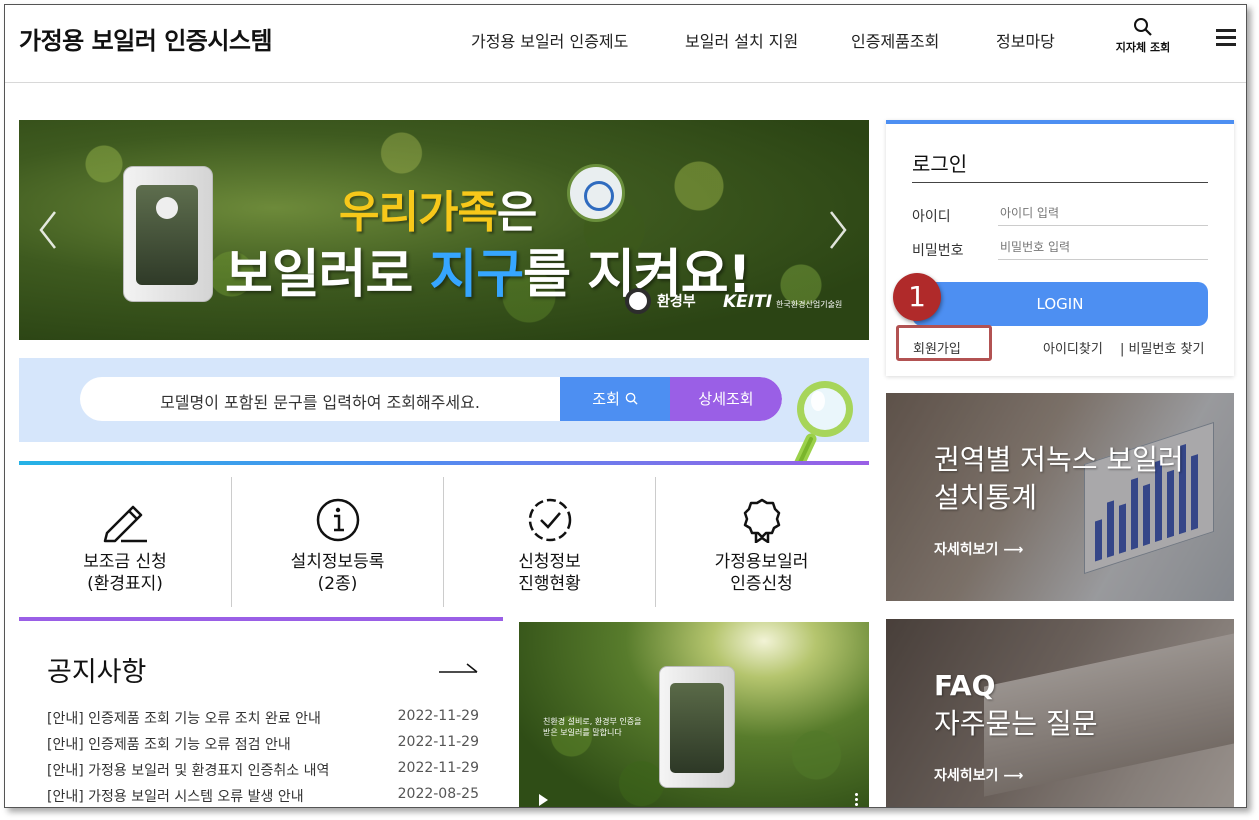  I want to click on award-icon, so click(761, 520).